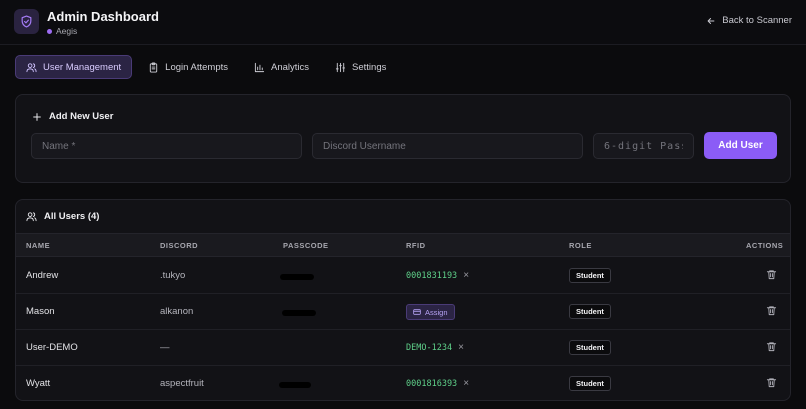 This screenshot has height=409, width=806. Describe the element at coordinates (165, 347) in the screenshot. I see `user-discord: —` at that location.